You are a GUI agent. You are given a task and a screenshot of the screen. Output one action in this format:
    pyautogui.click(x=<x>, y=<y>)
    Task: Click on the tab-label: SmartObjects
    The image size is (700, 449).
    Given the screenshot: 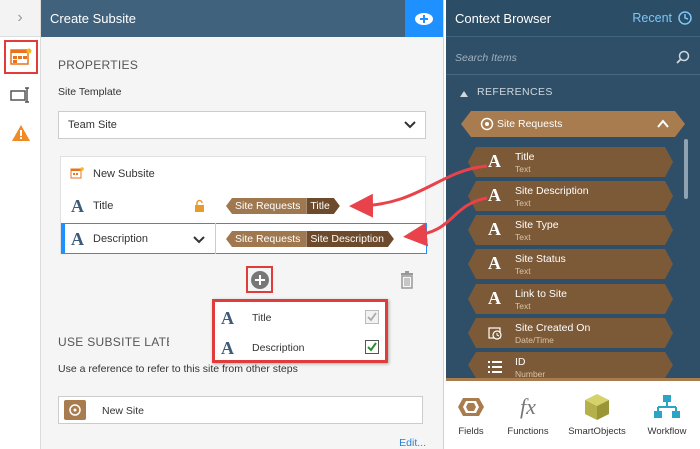 What is the action you would take?
    pyautogui.click(x=597, y=431)
    